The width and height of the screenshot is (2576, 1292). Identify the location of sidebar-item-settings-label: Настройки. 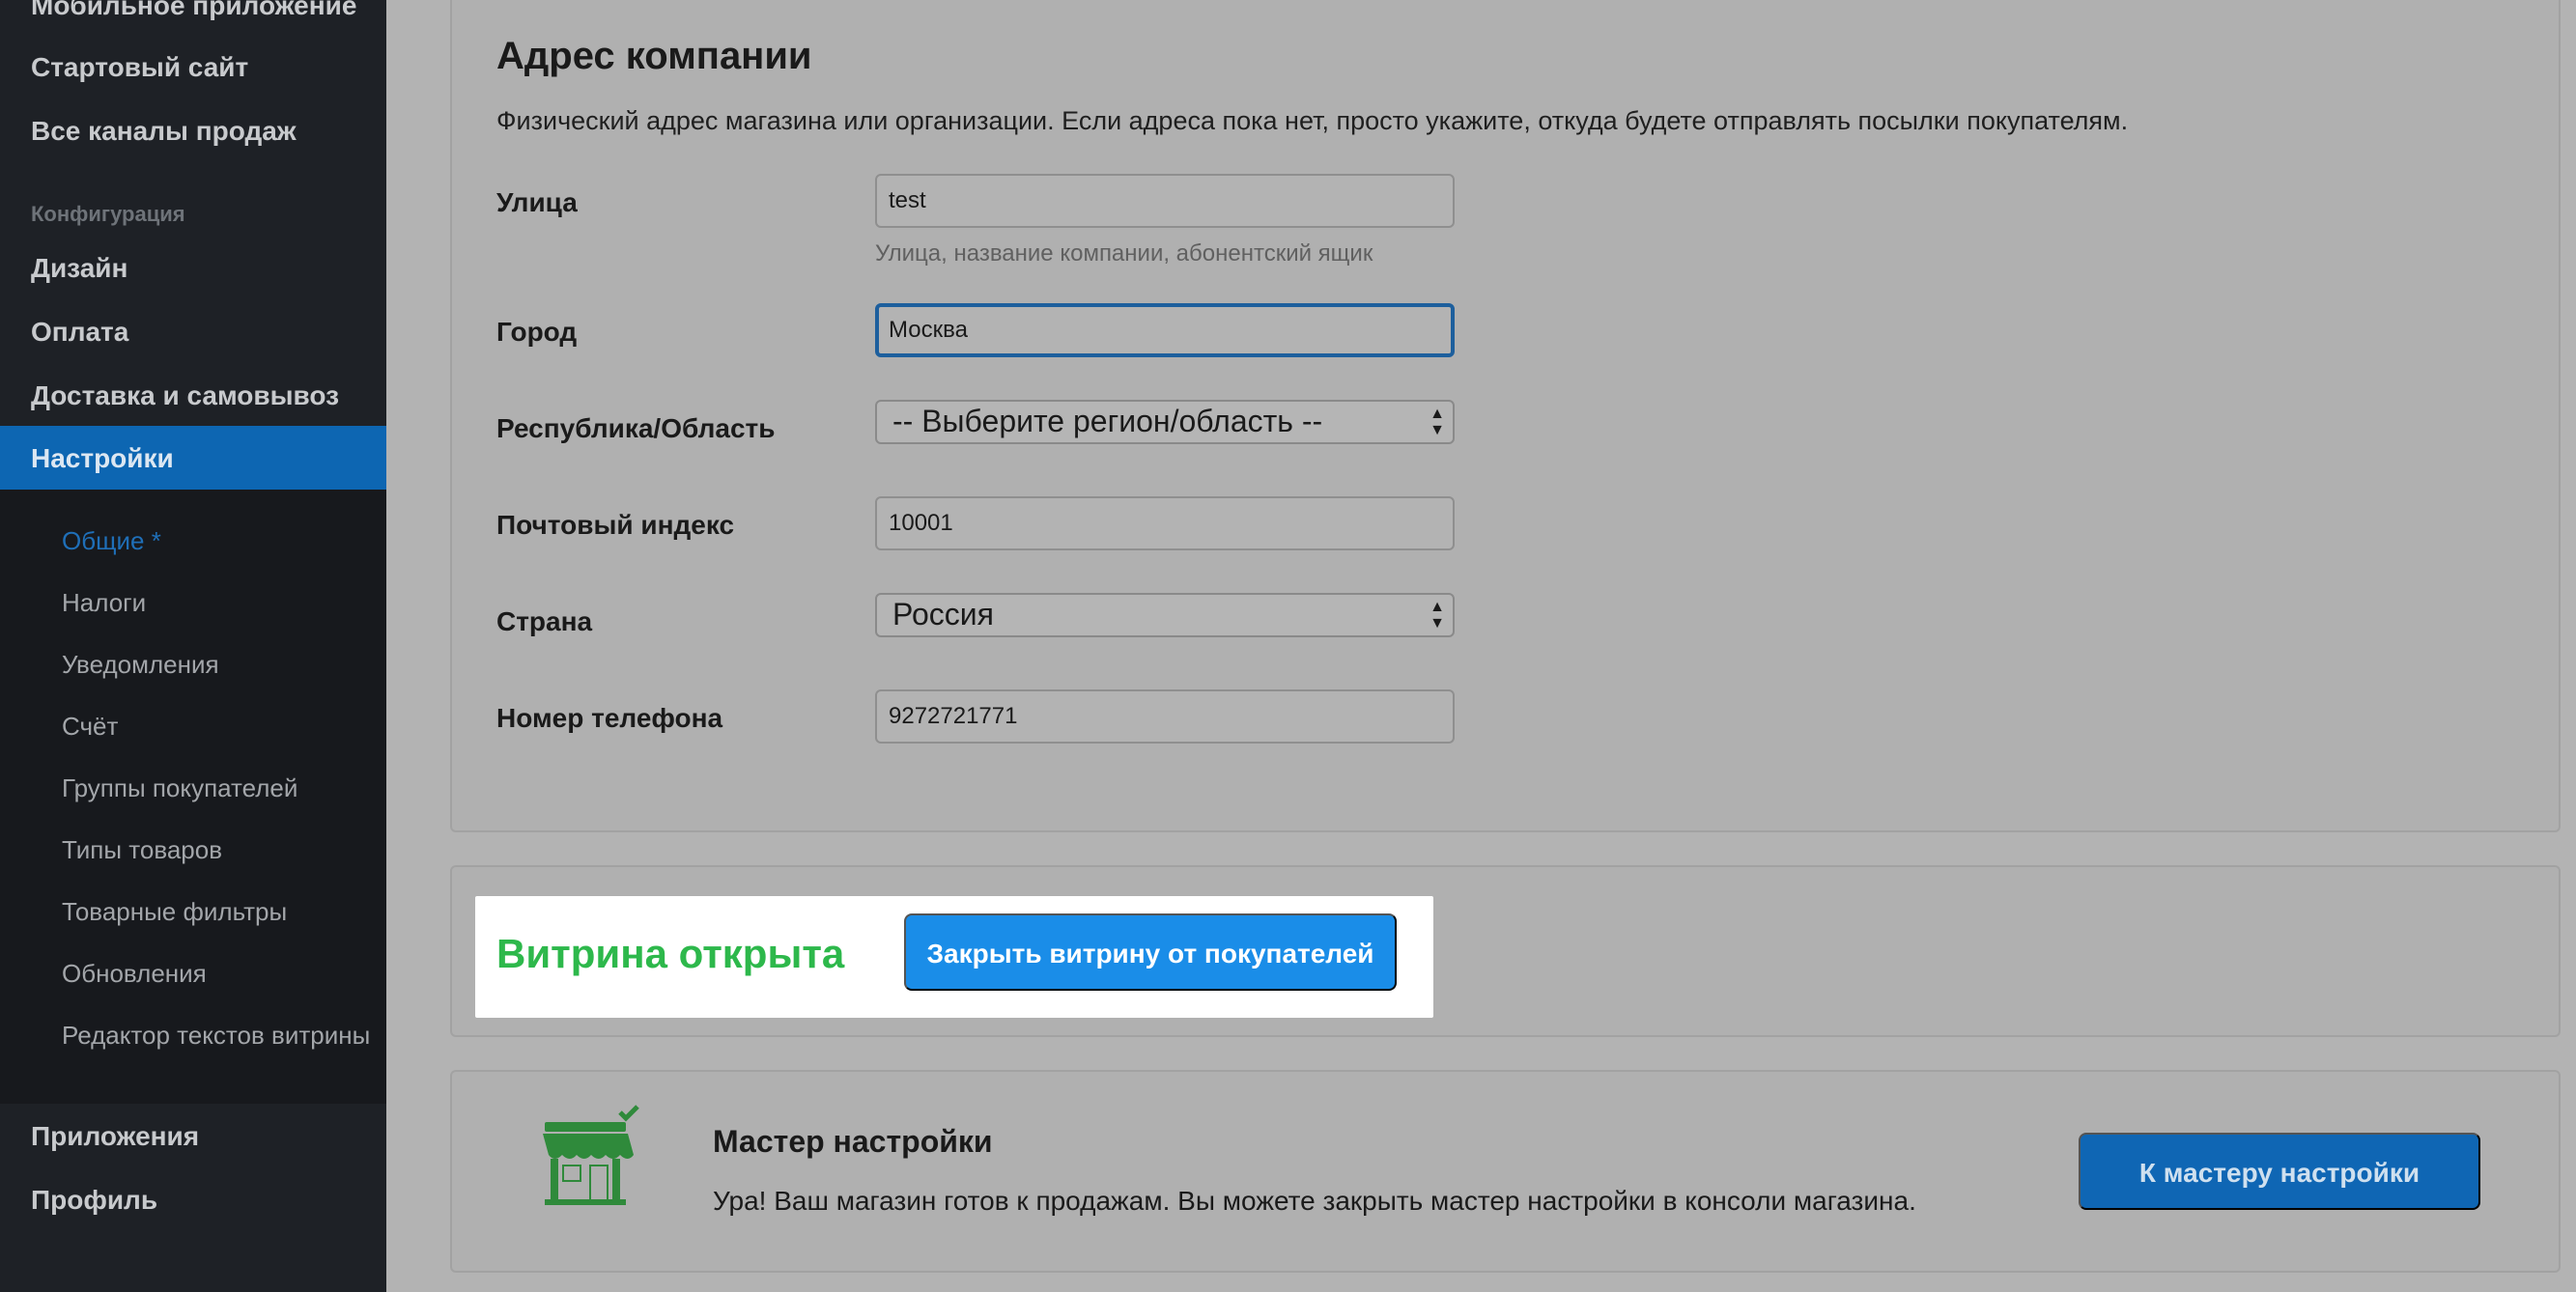
(102, 458).